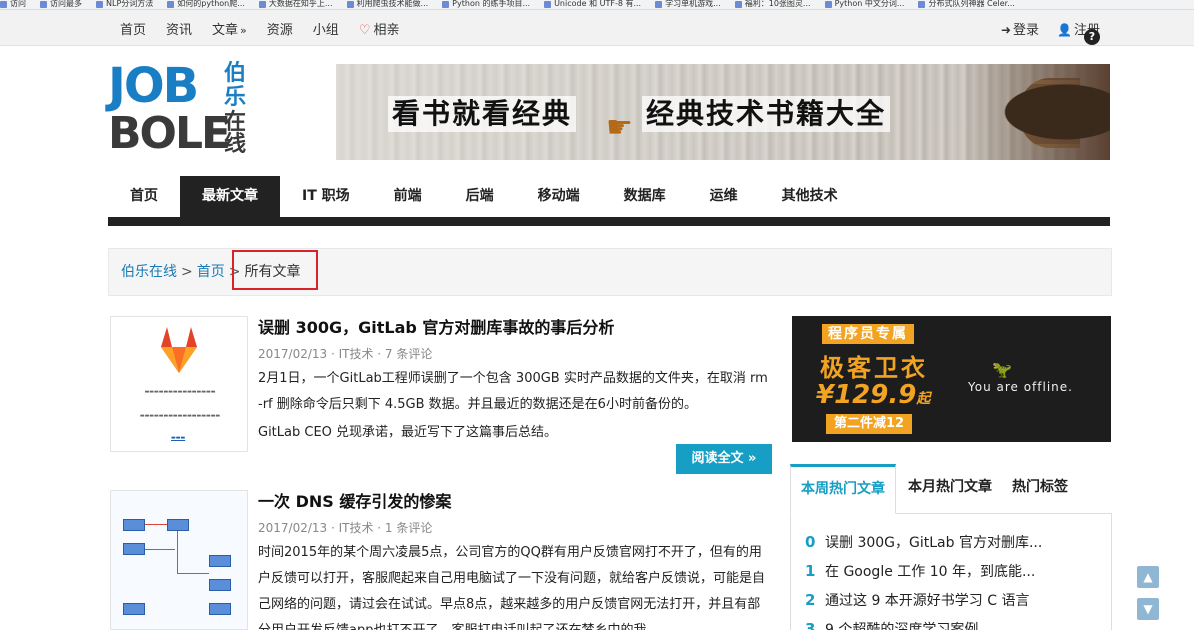 This screenshot has height=630, width=1194. I want to click on logo-cn-bottom: 在线, so click(235, 133).